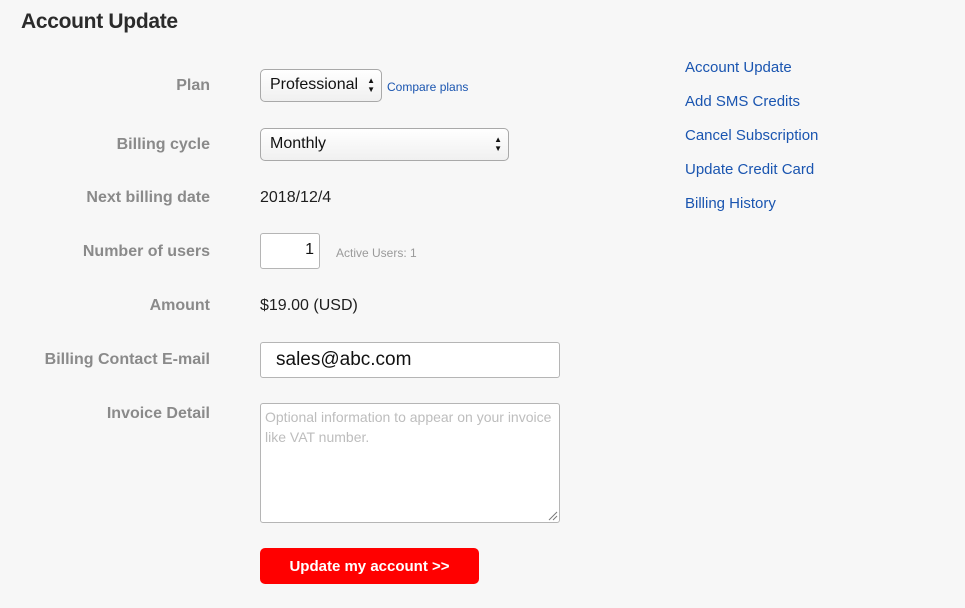  Describe the element at coordinates (193, 85) in the screenshot. I see `plan-label: Plan` at that location.